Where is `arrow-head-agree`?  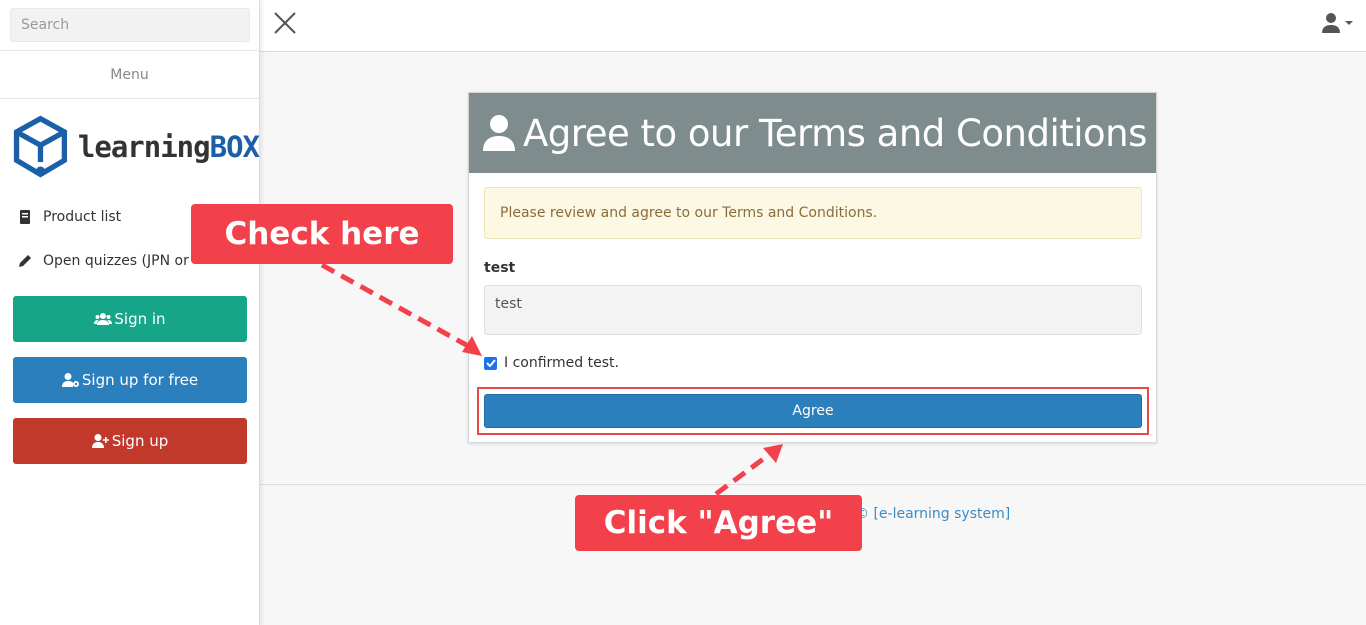
arrow-head-agree is located at coordinates (773, 453).